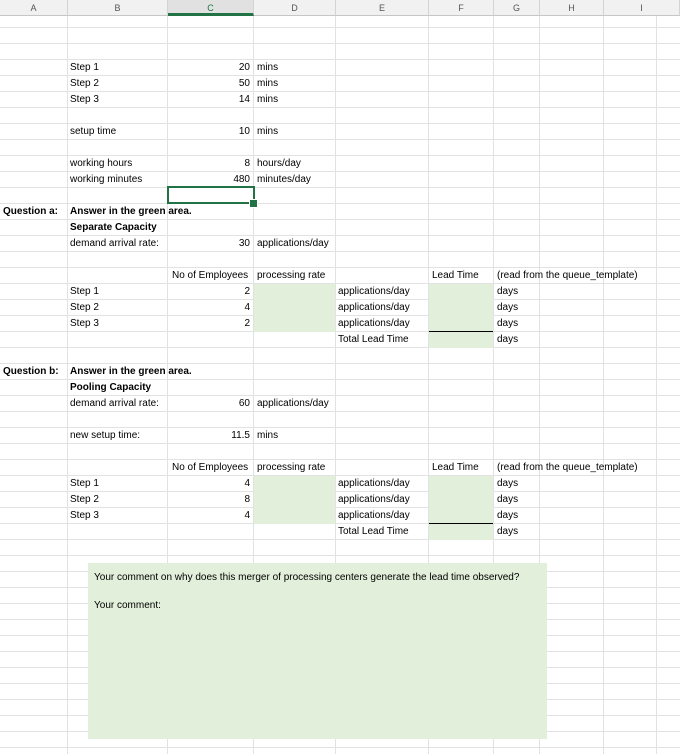  I want to click on qb-employees-2: 8, so click(209, 500).